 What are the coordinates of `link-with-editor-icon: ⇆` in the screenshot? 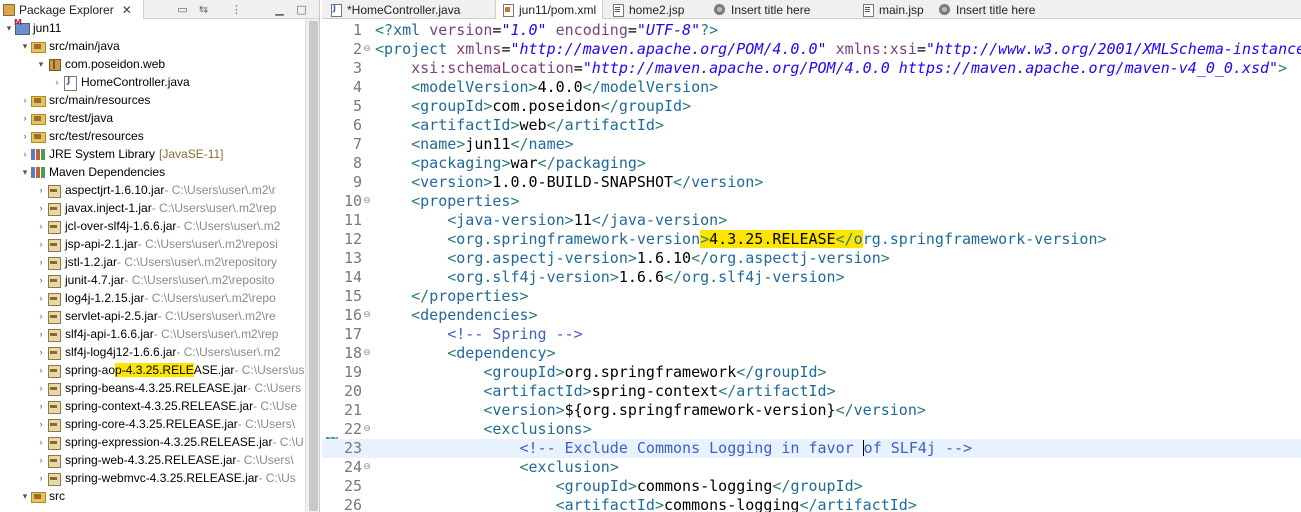 It's located at (203, 9).